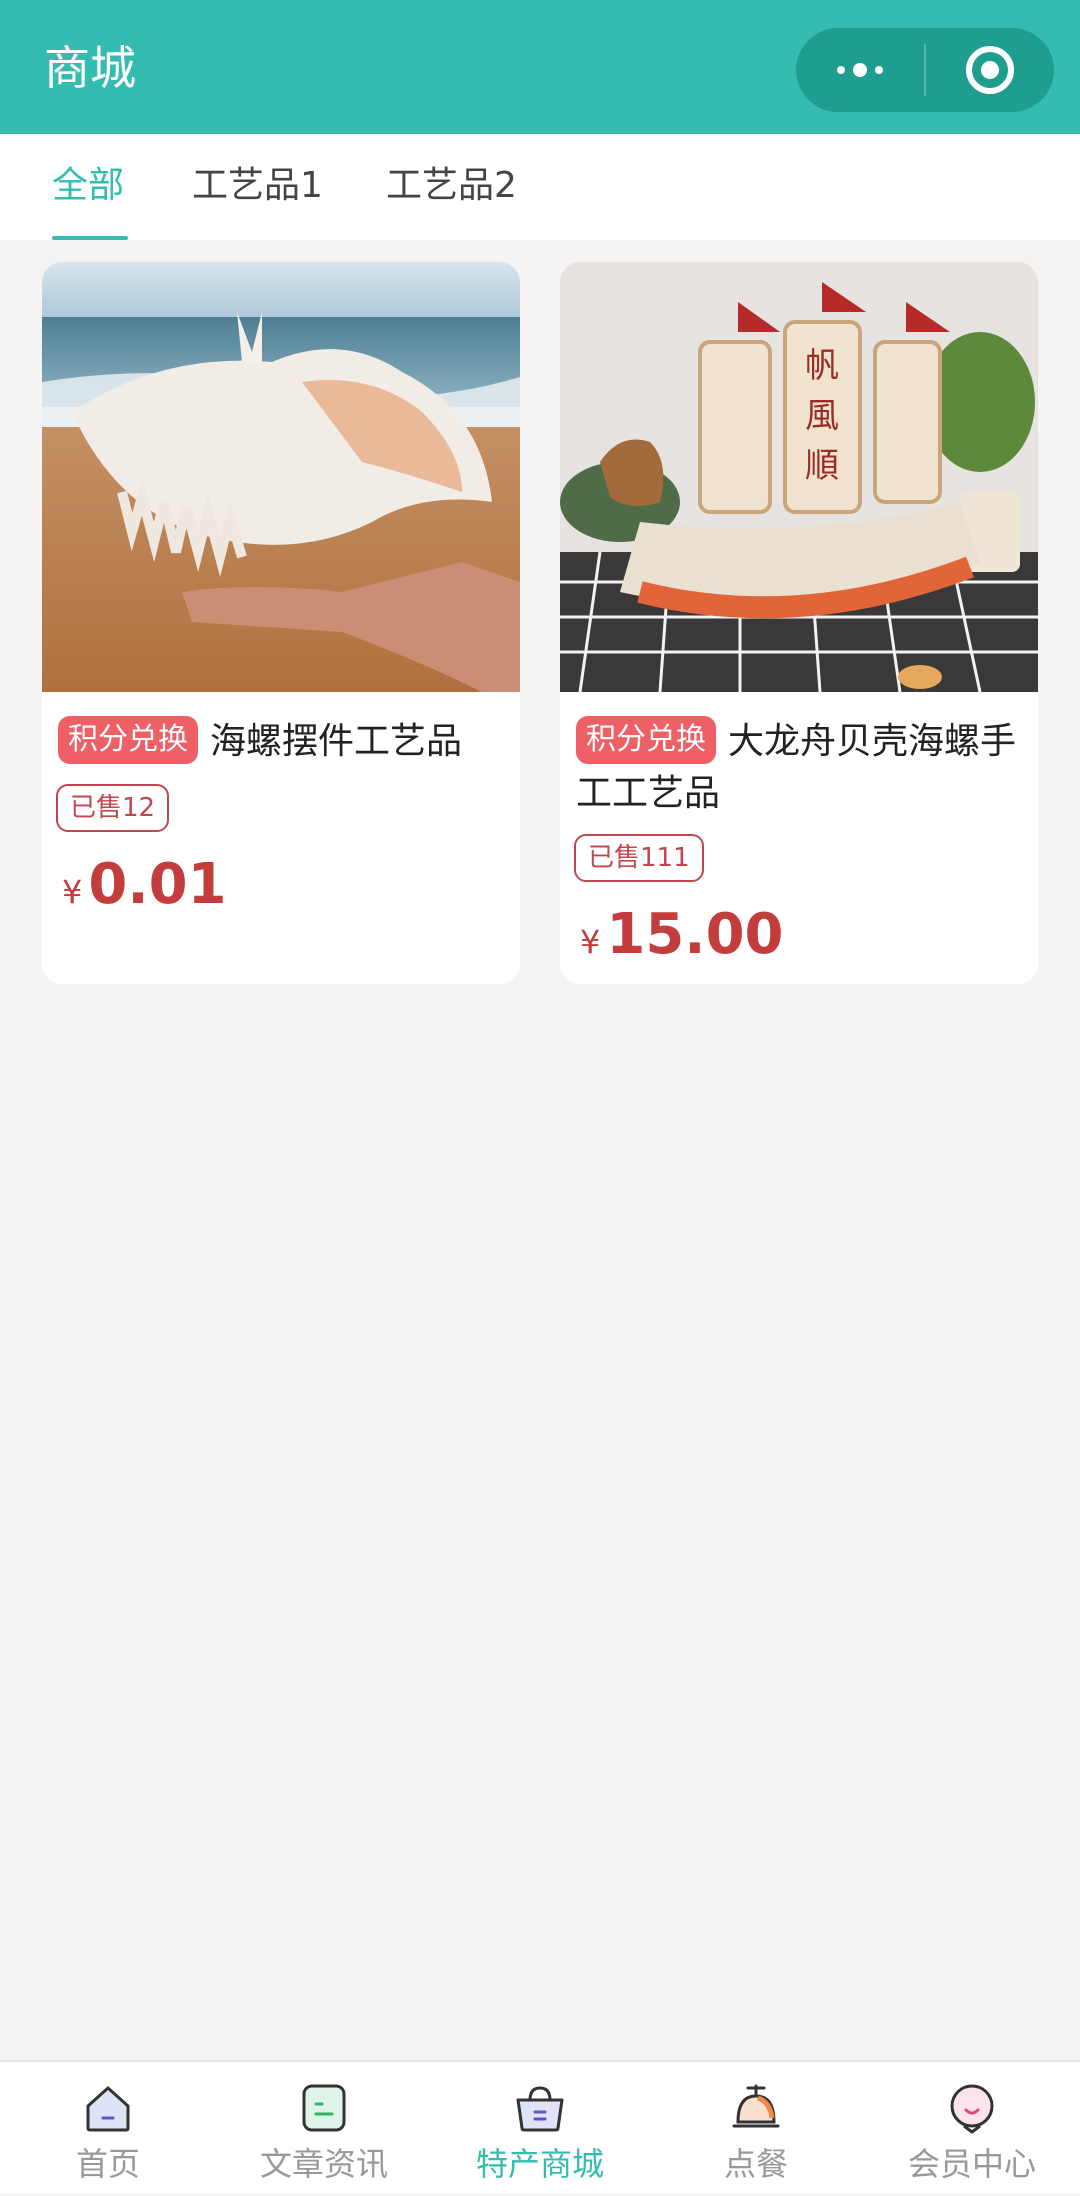 This screenshot has width=1080, height=2196. What do you see at coordinates (257, 186) in the screenshot?
I see `tab-craft-1: 工艺品1` at bounding box center [257, 186].